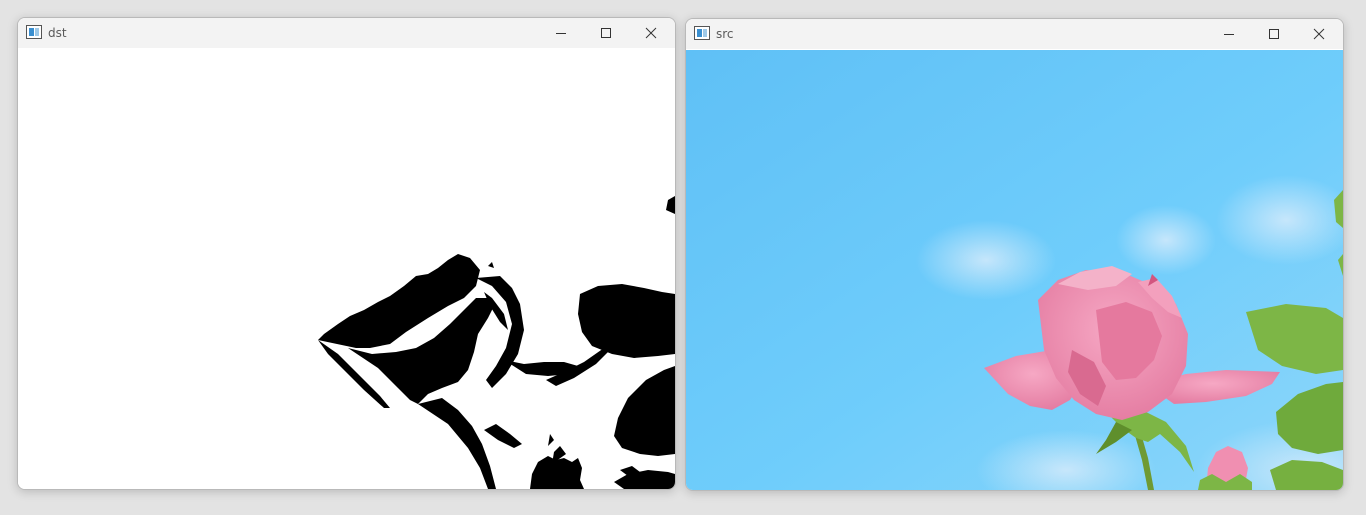  What do you see at coordinates (57, 33) in the screenshot?
I see `window-title: dst` at bounding box center [57, 33].